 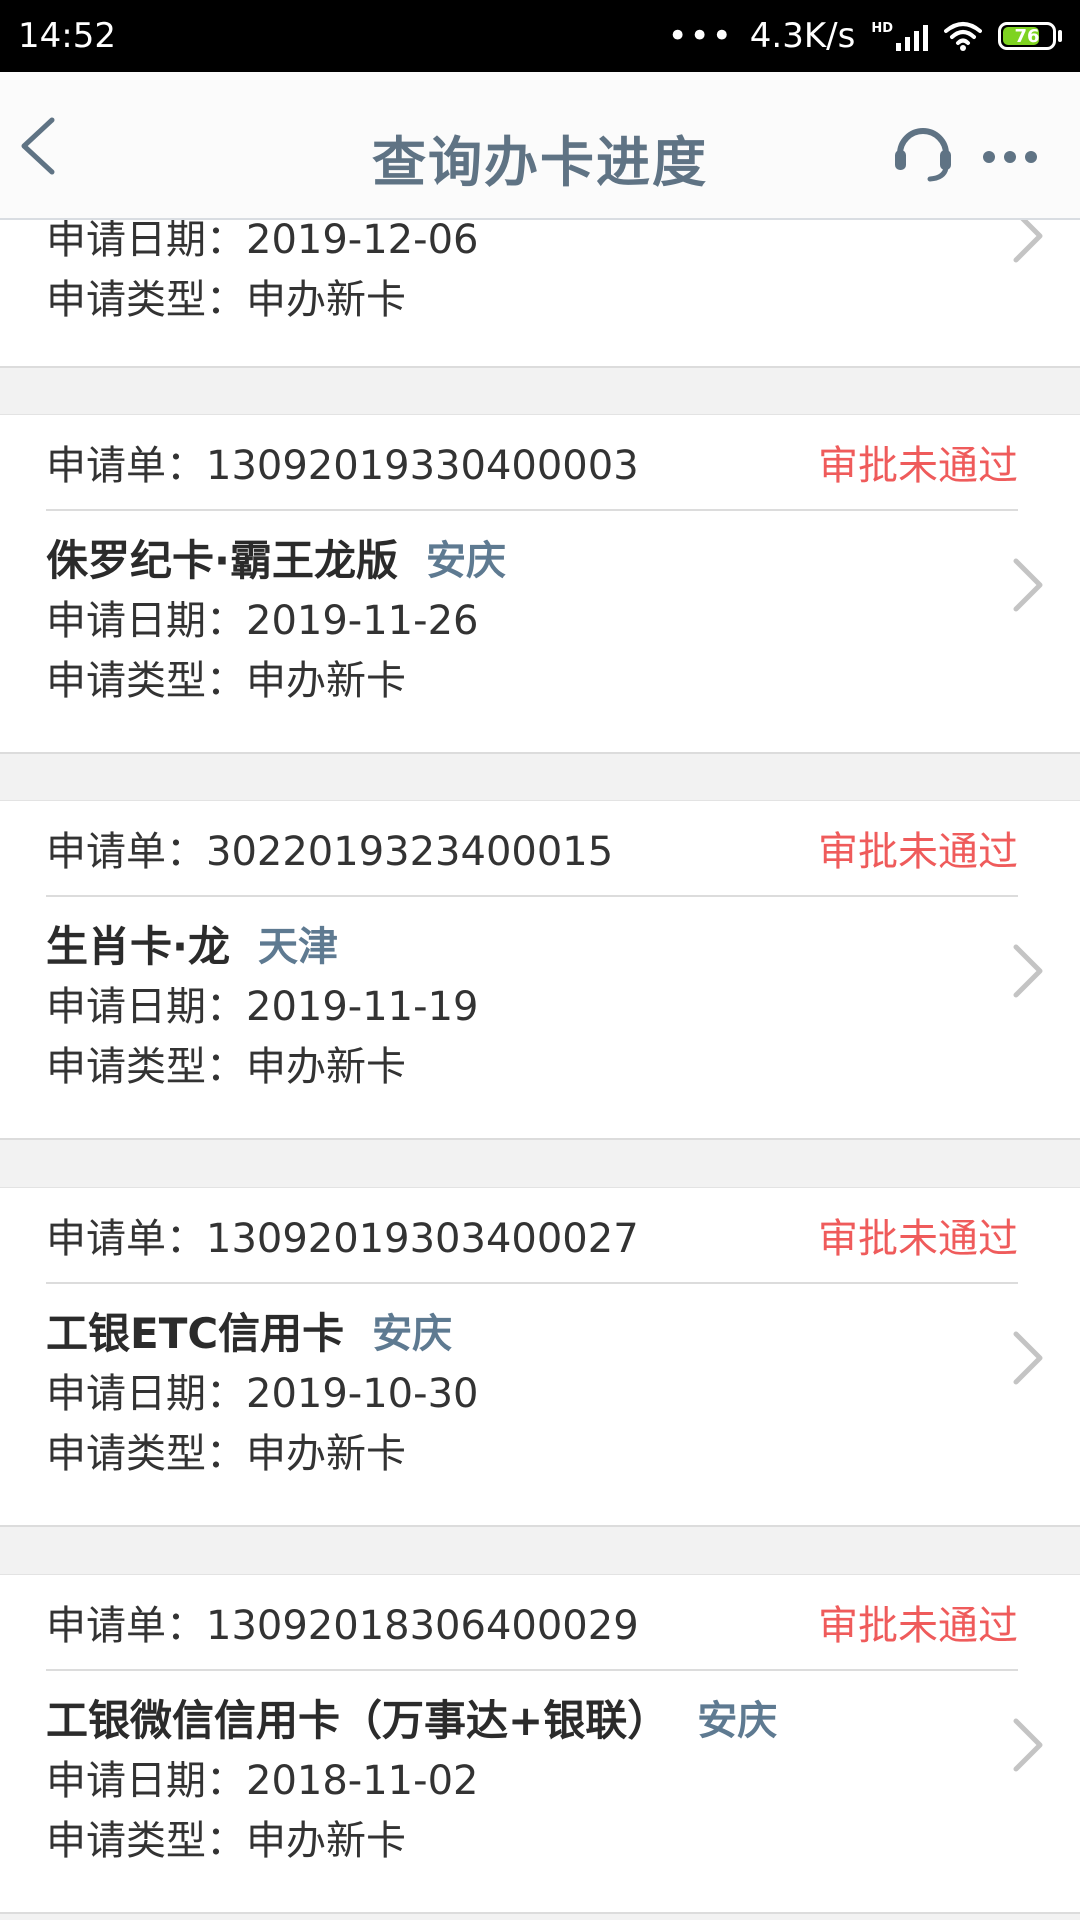 What do you see at coordinates (362, 621) in the screenshot?
I see `apply-date: 2019-11-26` at bounding box center [362, 621].